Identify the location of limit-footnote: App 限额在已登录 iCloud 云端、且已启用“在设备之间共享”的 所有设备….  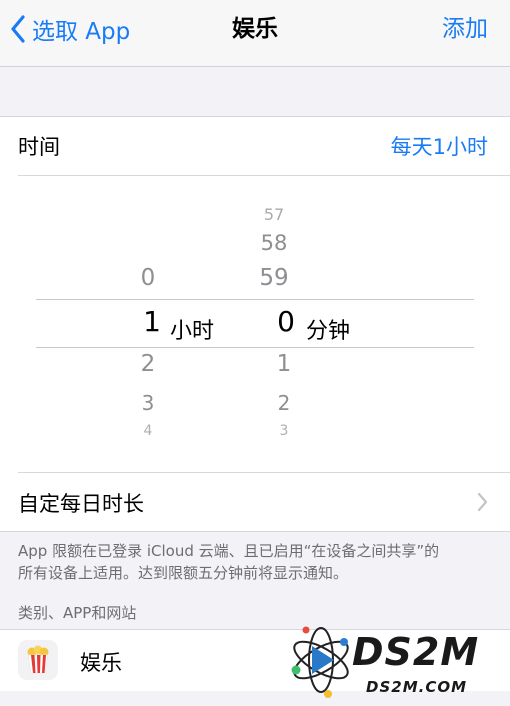
(255, 562).